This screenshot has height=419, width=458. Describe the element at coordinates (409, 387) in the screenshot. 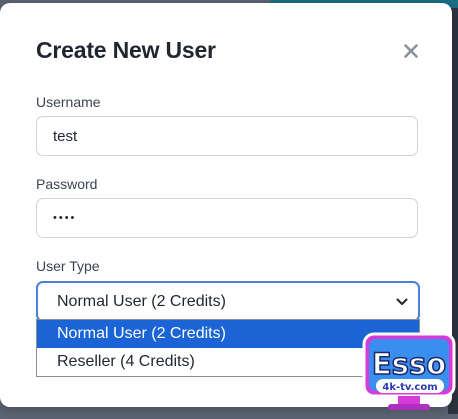

I see `svg-text: 4k-tv.com` at that location.